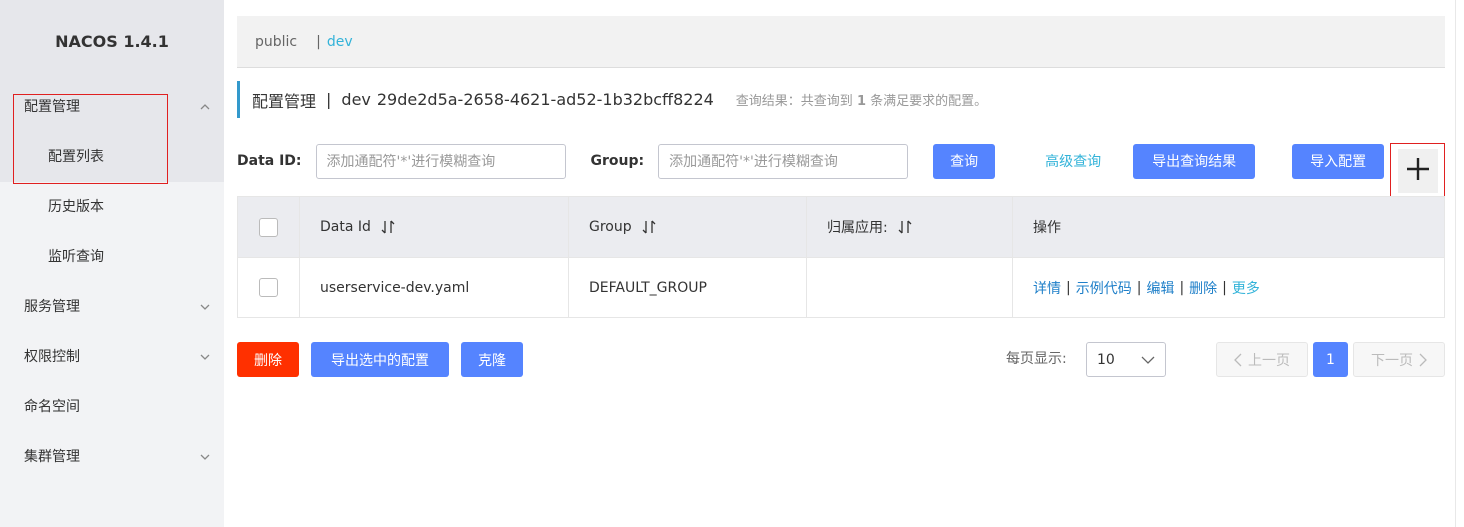 This screenshot has height=527, width=1464. I want to click on sidebar-item-label: 配置管理, so click(52, 107).